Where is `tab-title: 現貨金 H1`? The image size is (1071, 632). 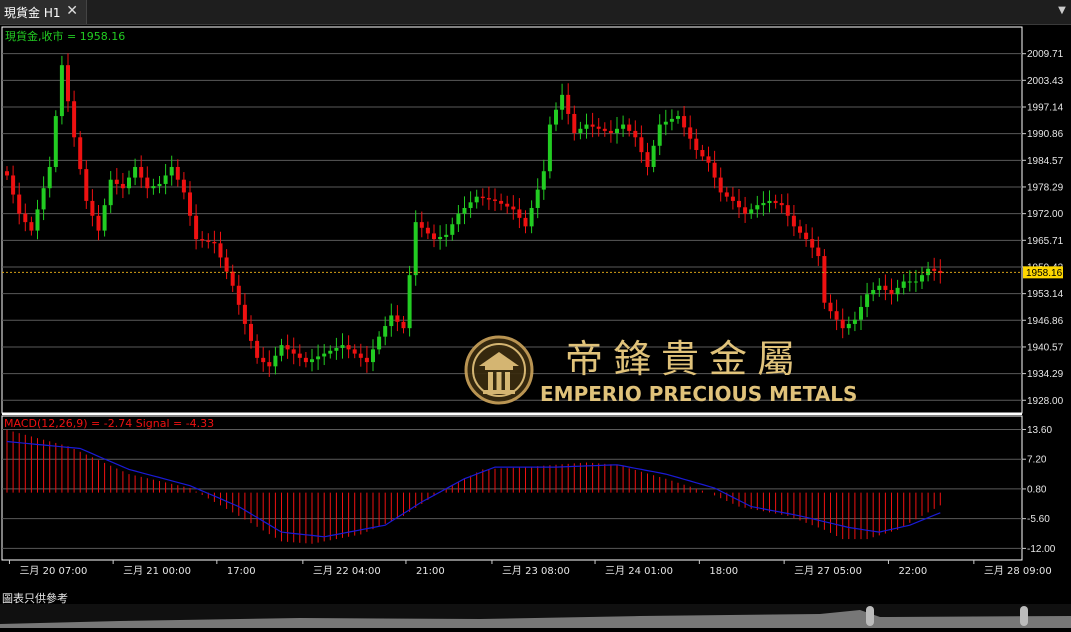
tab-title: 現貨金 H1 is located at coordinates (32, 12).